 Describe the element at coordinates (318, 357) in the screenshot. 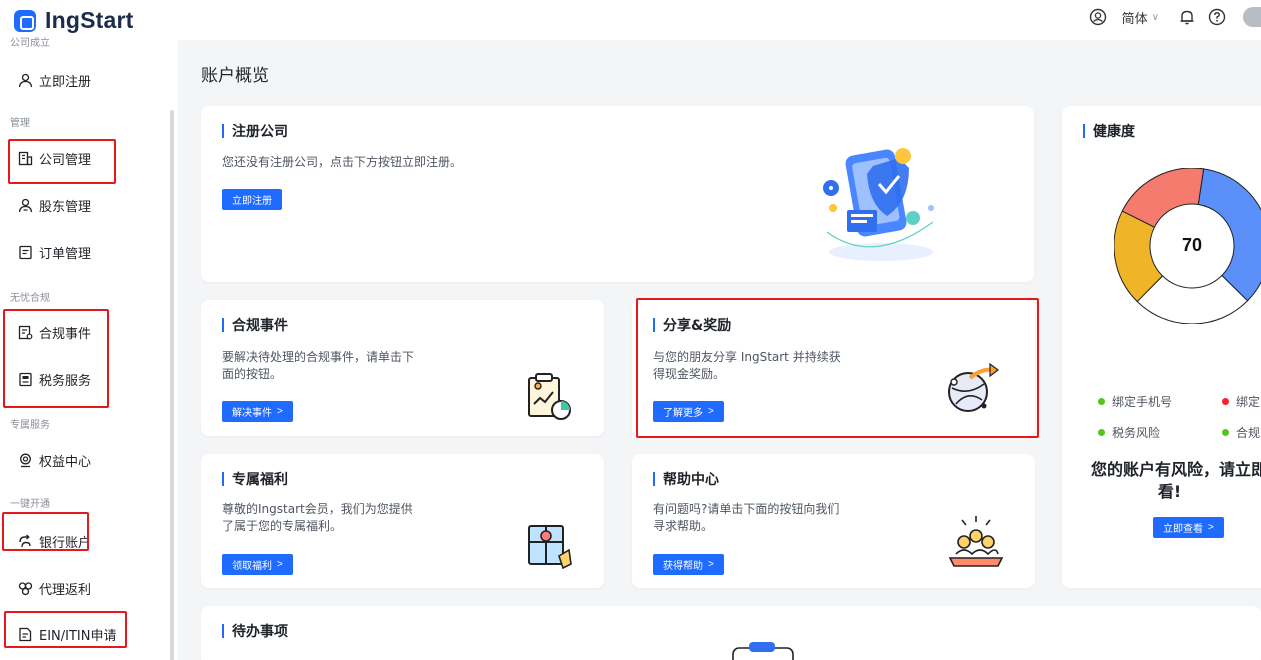

I see `card-description-line-1: 要解决待处理的合规事件，请单击下` at that location.